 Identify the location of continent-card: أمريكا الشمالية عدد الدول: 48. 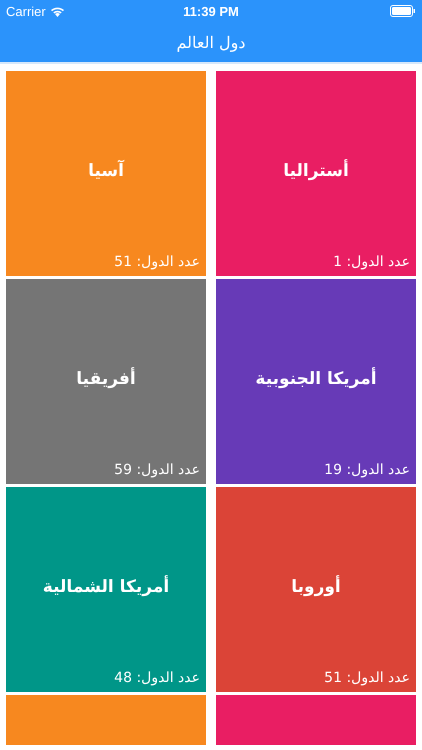
(106, 589).